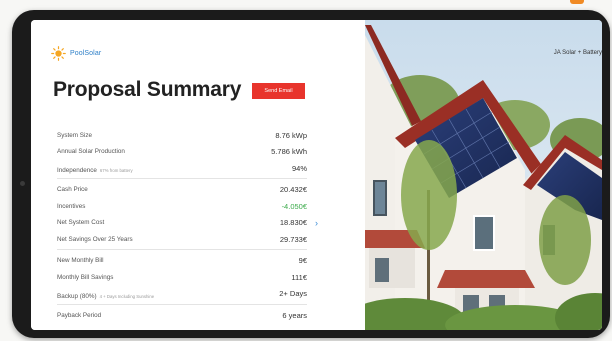  Describe the element at coordinates (293, 239) in the screenshot. I see `row-value: 29.733€` at that location.